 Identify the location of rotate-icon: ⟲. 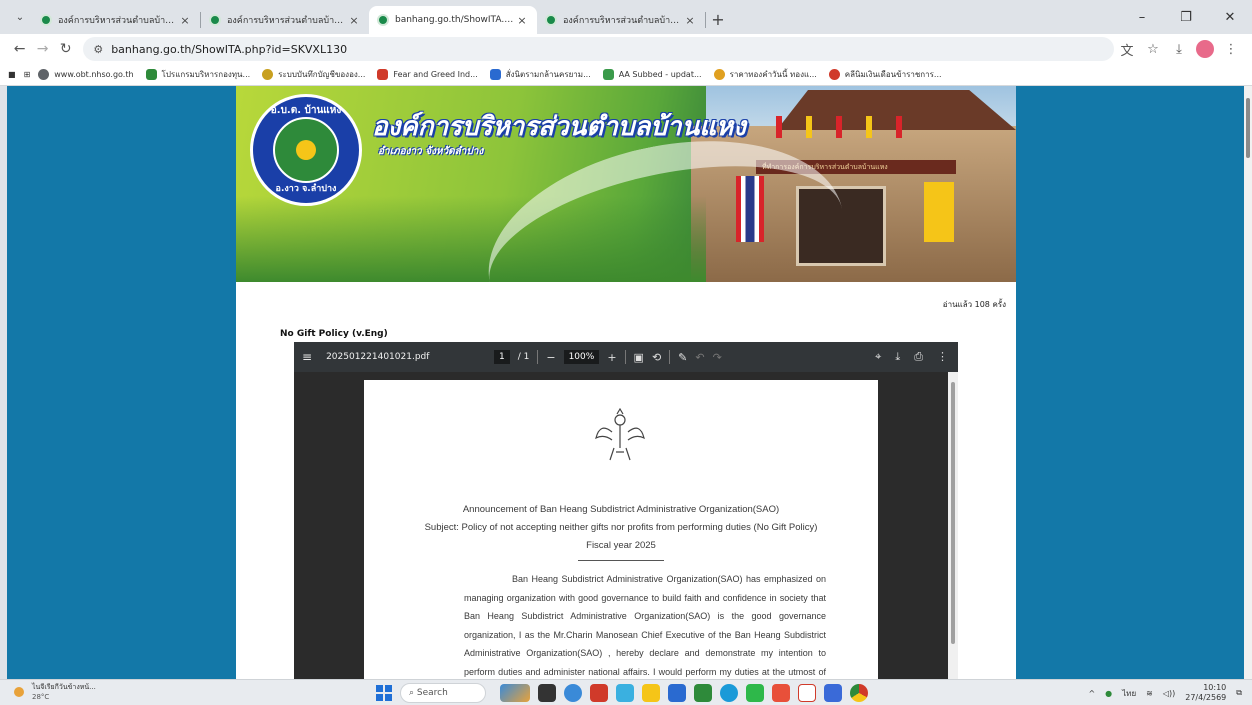
(656, 357).